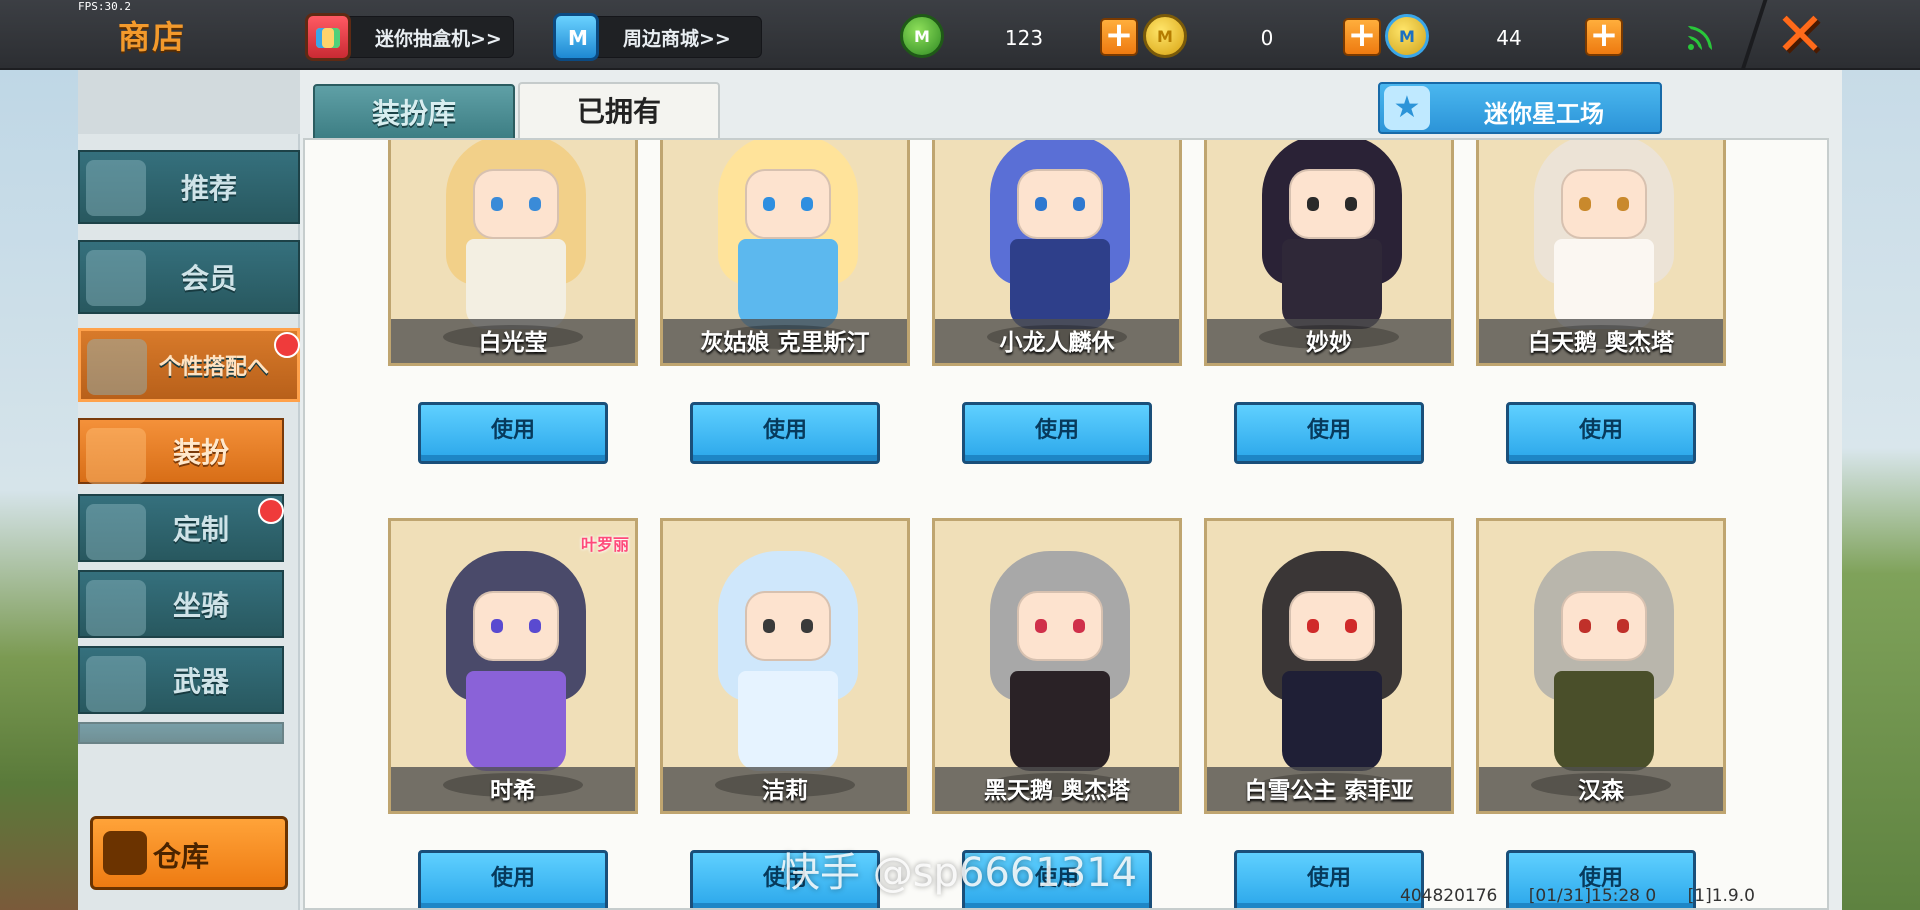 Image resolution: width=1920 pixels, height=910 pixels. Describe the element at coordinates (152, 37) in the screenshot. I see `page-title: 商店` at that location.